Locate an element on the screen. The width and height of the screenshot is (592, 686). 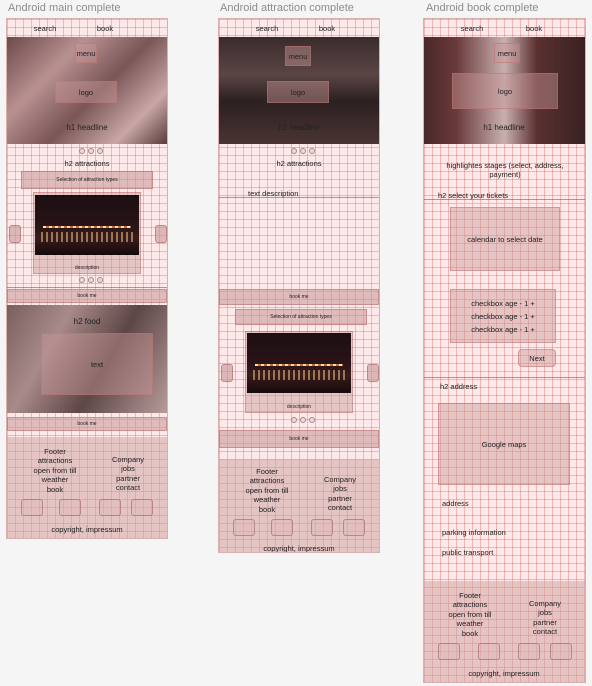
google-map: Google maps is located at coordinates (504, 444).